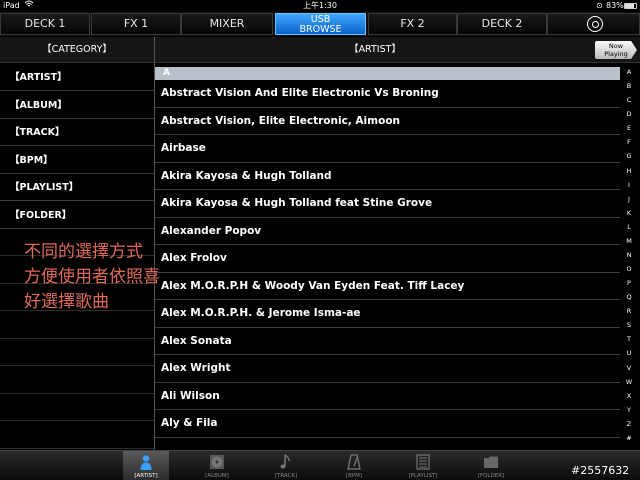  I want to click on sync-icon, so click(595, 24).